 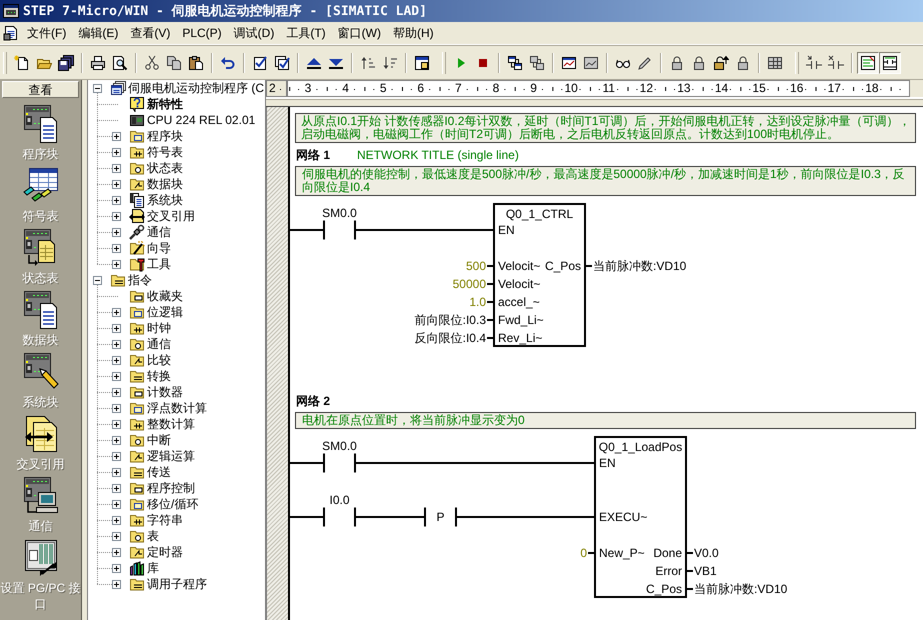 What do you see at coordinates (306, 33) in the screenshot?
I see `menu-item: 工具(T)` at bounding box center [306, 33].